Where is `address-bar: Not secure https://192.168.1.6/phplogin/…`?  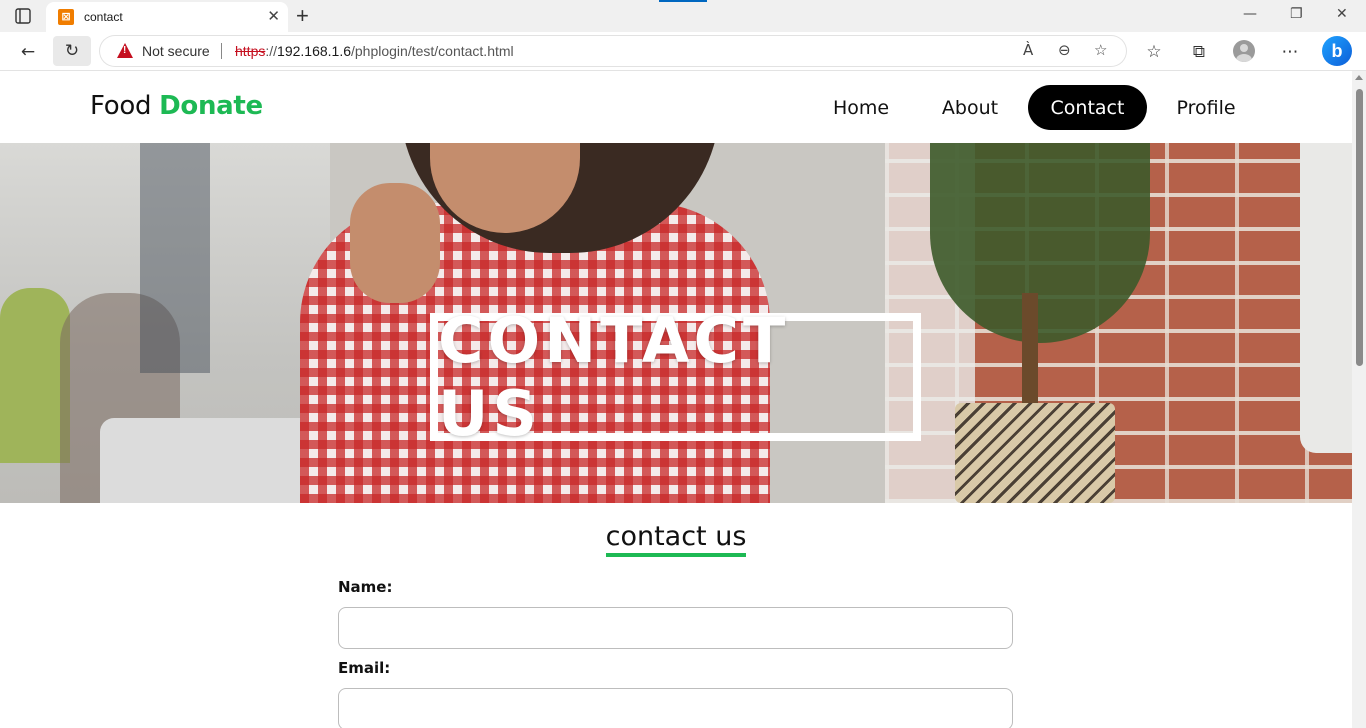 address-bar: Not secure https://192.168.1.6/phplogin/… is located at coordinates (613, 51).